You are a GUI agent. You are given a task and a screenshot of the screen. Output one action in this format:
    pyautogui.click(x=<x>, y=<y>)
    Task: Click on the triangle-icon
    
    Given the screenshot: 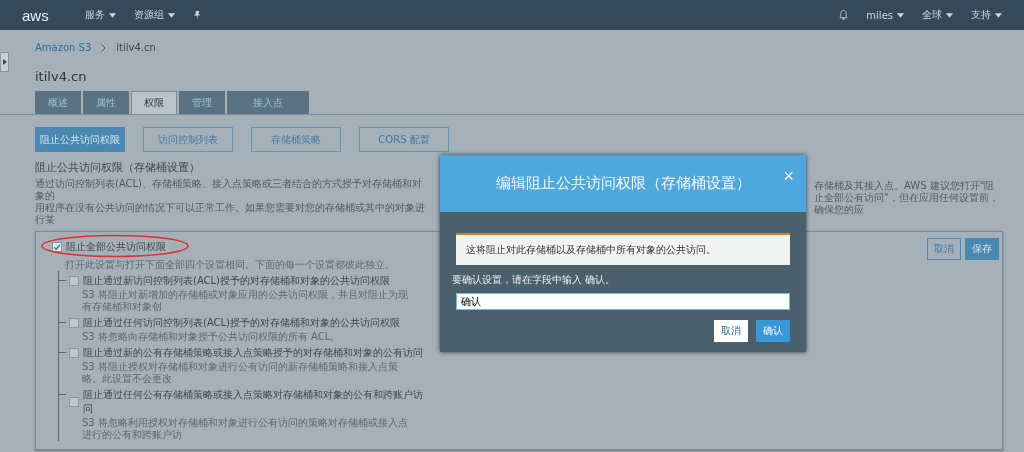 What is the action you would take?
    pyautogui.click(x=4, y=62)
    